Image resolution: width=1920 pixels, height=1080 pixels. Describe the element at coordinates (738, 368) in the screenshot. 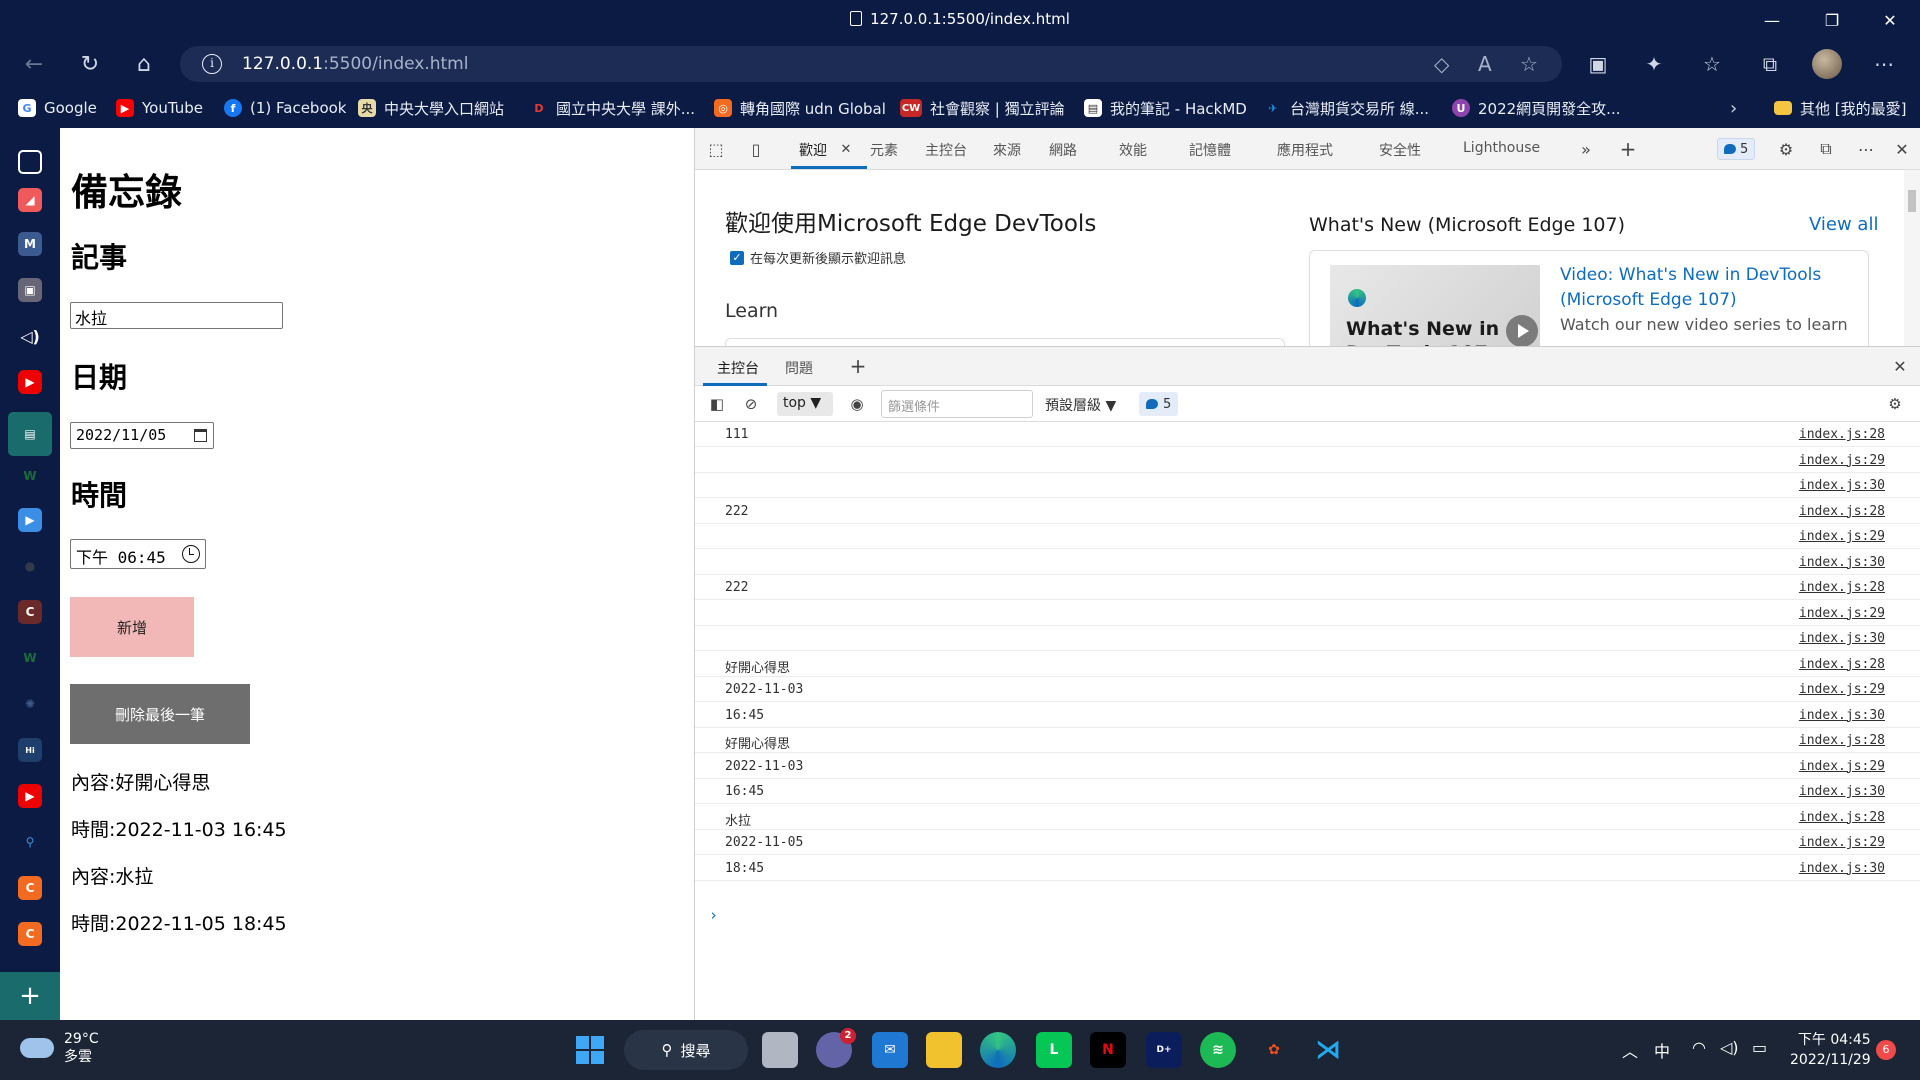

I see `drawer-tab-console: 主控台` at that location.